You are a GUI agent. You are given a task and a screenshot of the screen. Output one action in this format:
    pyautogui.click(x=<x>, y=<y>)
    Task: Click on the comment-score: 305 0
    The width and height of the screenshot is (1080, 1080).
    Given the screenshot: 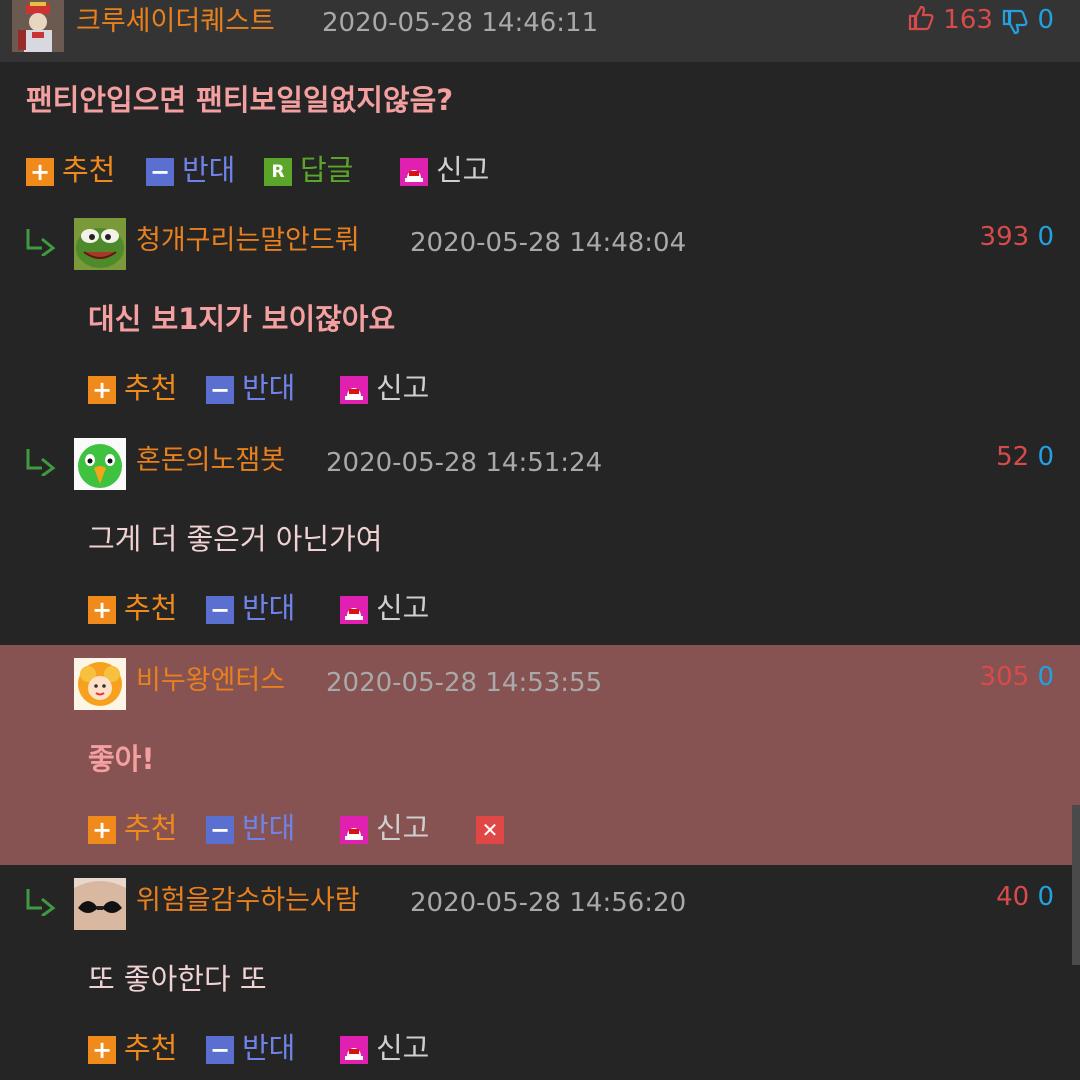 What is the action you would take?
    pyautogui.click(x=1017, y=677)
    